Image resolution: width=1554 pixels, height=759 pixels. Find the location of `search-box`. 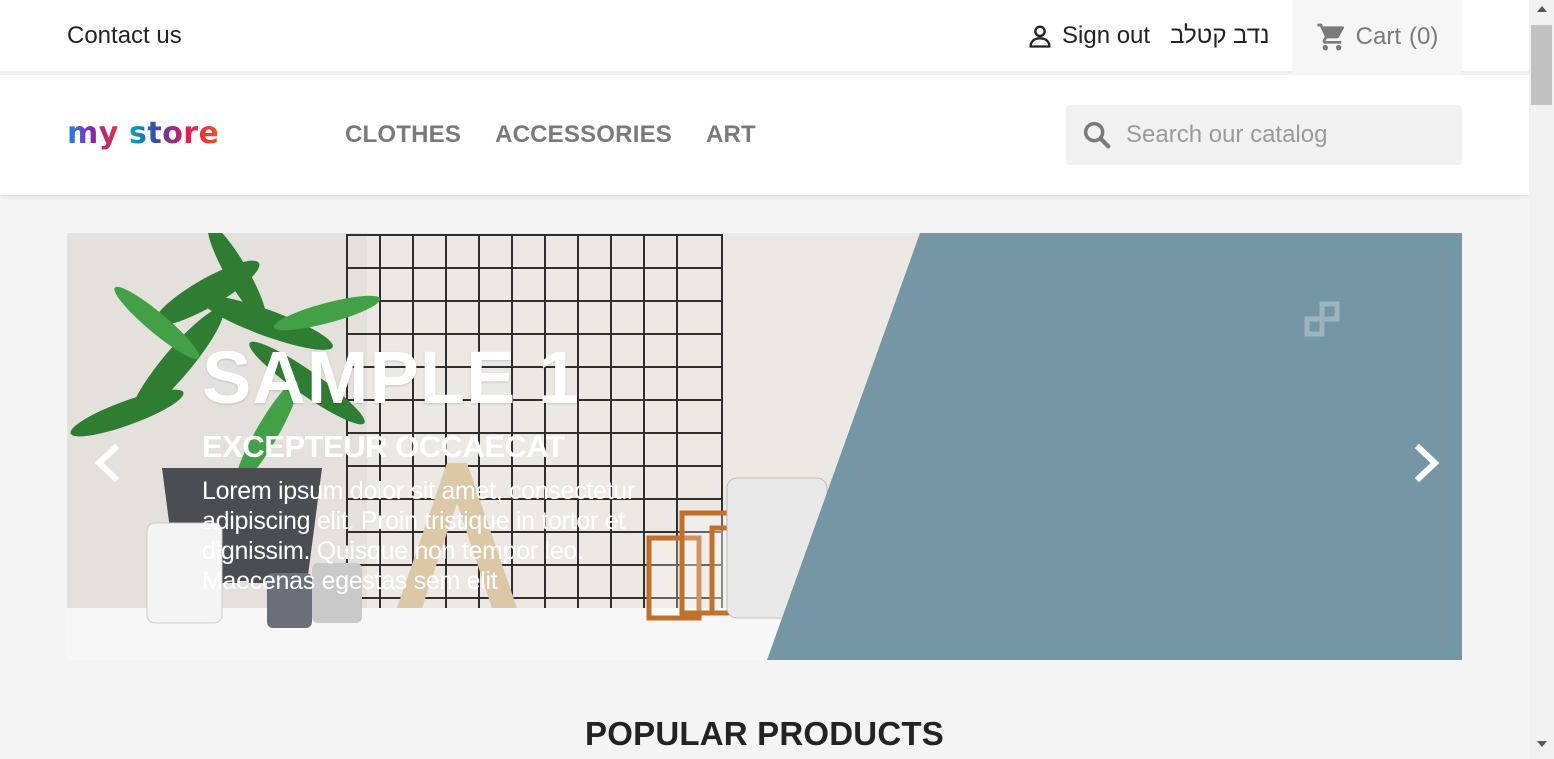

search-box is located at coordinates (1264, 135).